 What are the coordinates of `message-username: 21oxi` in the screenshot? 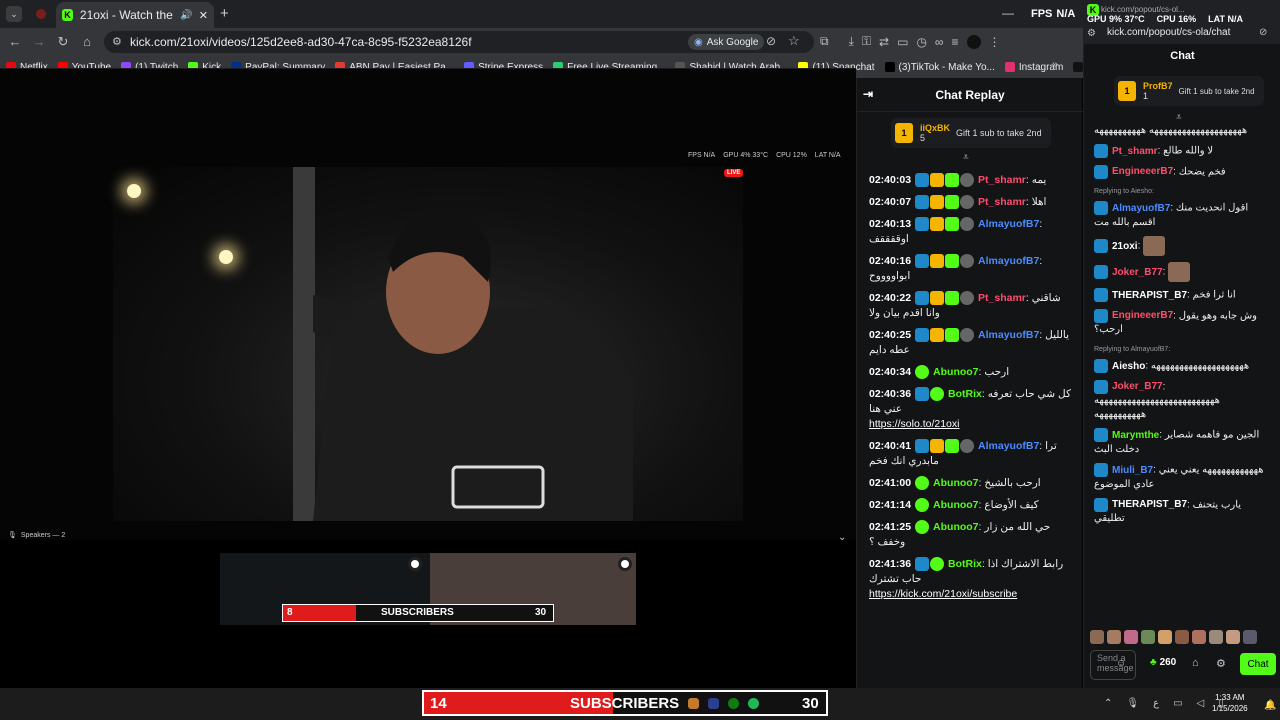 It's located at (1125, 246).